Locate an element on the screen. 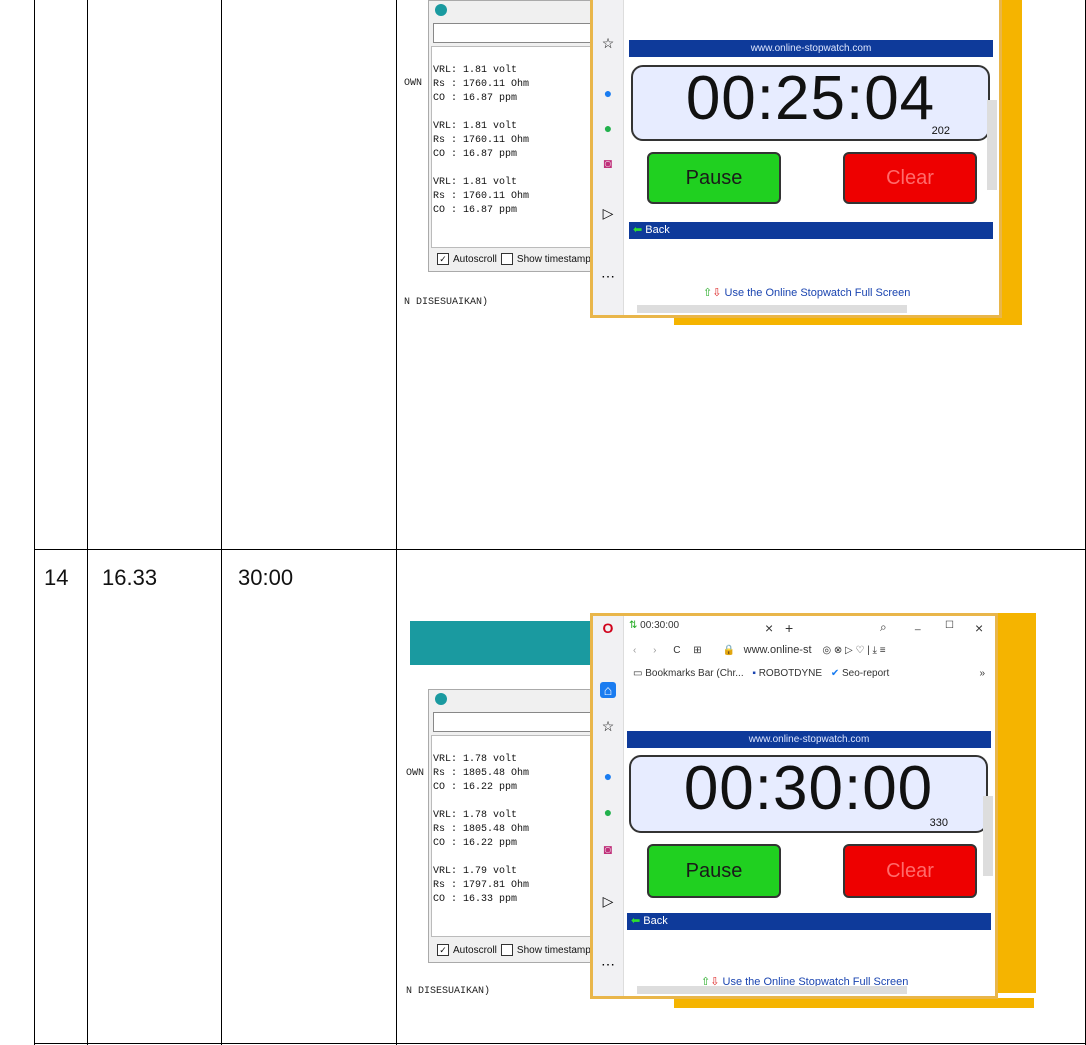 The height and width of the screenshot is (1045, 1086). serial-footer: ✓ Autoscroll Show timestamp is located at coordinates (514, 259).